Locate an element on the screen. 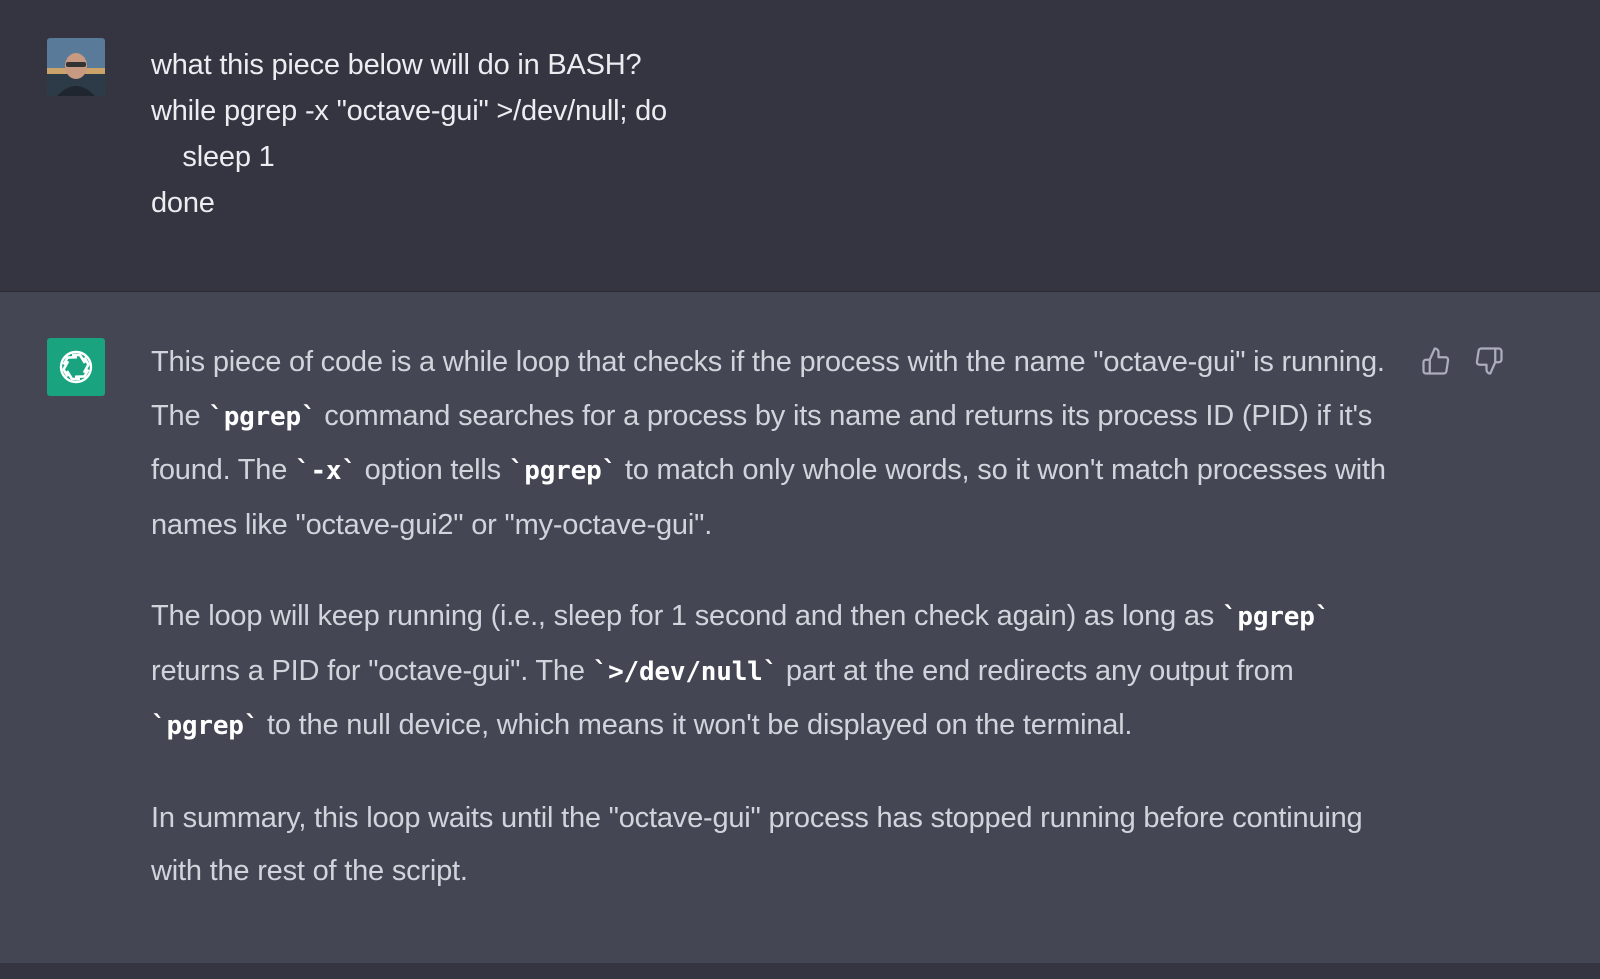 The image size is (1600, 979). inline-code: `>/dev/null` is located at coordinates (685, 671).